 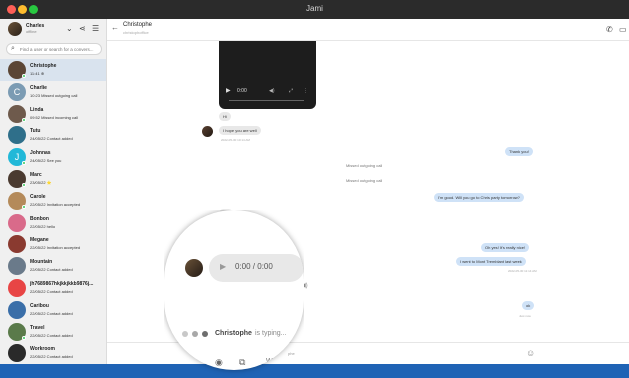 What do you see at coordinates (35, 131) in the screenshot?
I see `conversation-name: Tutu` at bounding box center [35, 131].